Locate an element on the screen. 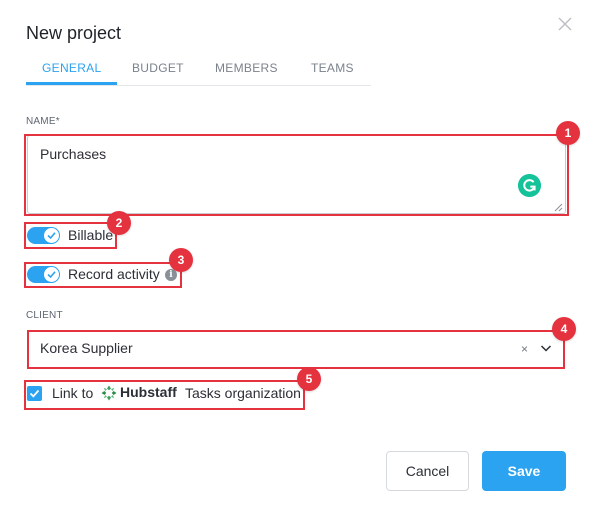 The image size is (593, 516). client-label: CLIENT is located at coordinates (44, 315).